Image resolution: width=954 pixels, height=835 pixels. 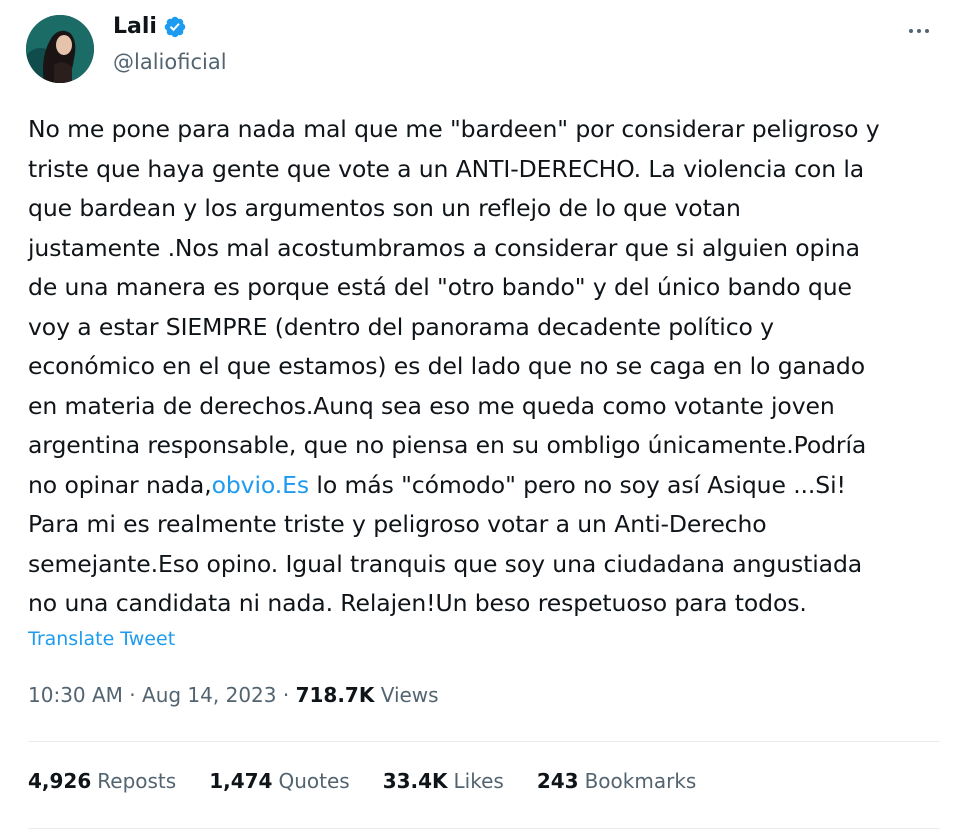 I want to click on quotes-stat: 1,474 Quotes, so click(x=279, y=781).